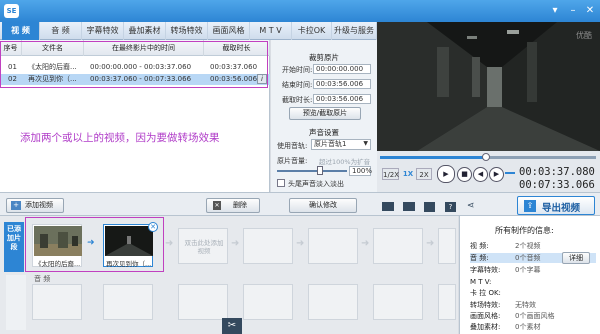 The height and width of the screenshot is (334, 600). I want to click on frame-step-indicator, so click(510, 173).